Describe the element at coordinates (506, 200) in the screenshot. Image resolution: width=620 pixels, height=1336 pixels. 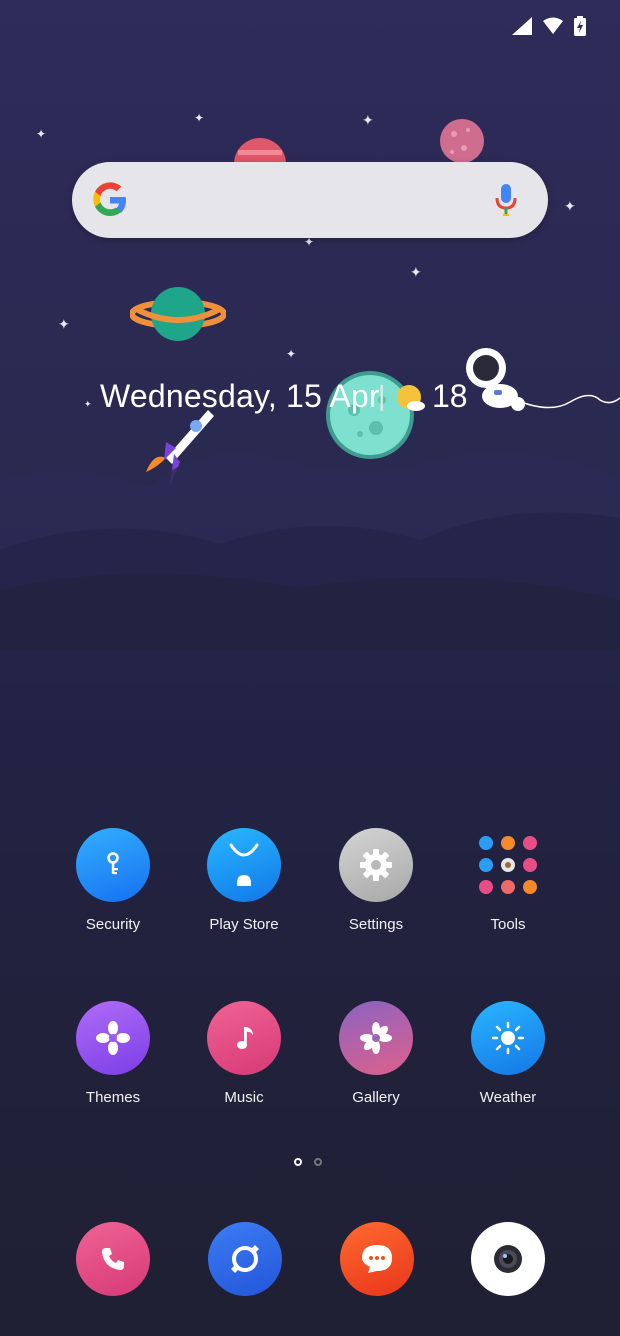
I see `mic-icon` at that location.